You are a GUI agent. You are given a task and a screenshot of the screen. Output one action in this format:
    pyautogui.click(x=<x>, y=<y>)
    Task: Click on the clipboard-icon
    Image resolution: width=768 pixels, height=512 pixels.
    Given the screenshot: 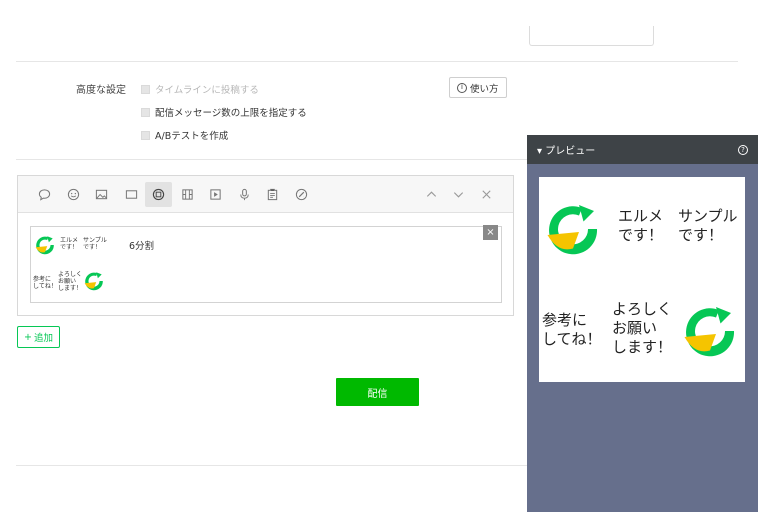 What is the action you would take?
    pyautogui.click(x=272, y=194)
    